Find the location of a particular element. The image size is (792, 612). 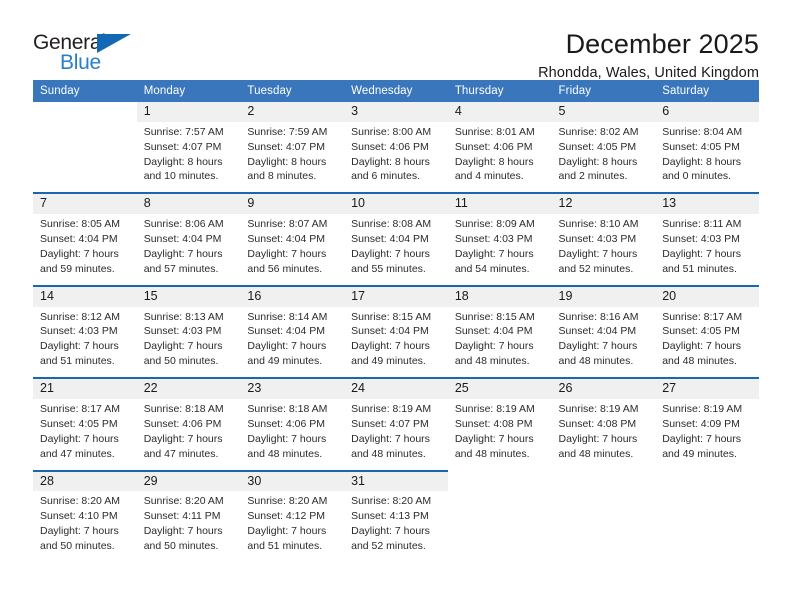

day-detail-line: and 47 minutes. is located at coordinates (77, 453).